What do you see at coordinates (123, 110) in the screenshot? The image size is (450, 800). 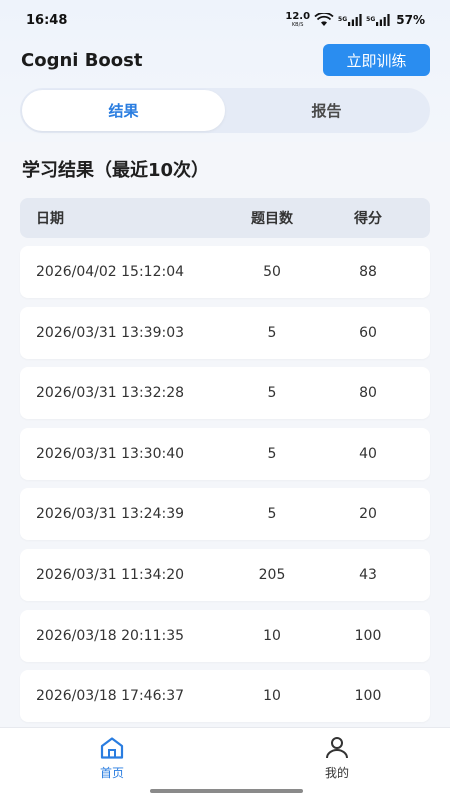 I see `tab-results: 结果` at bounding box center [123, 110].